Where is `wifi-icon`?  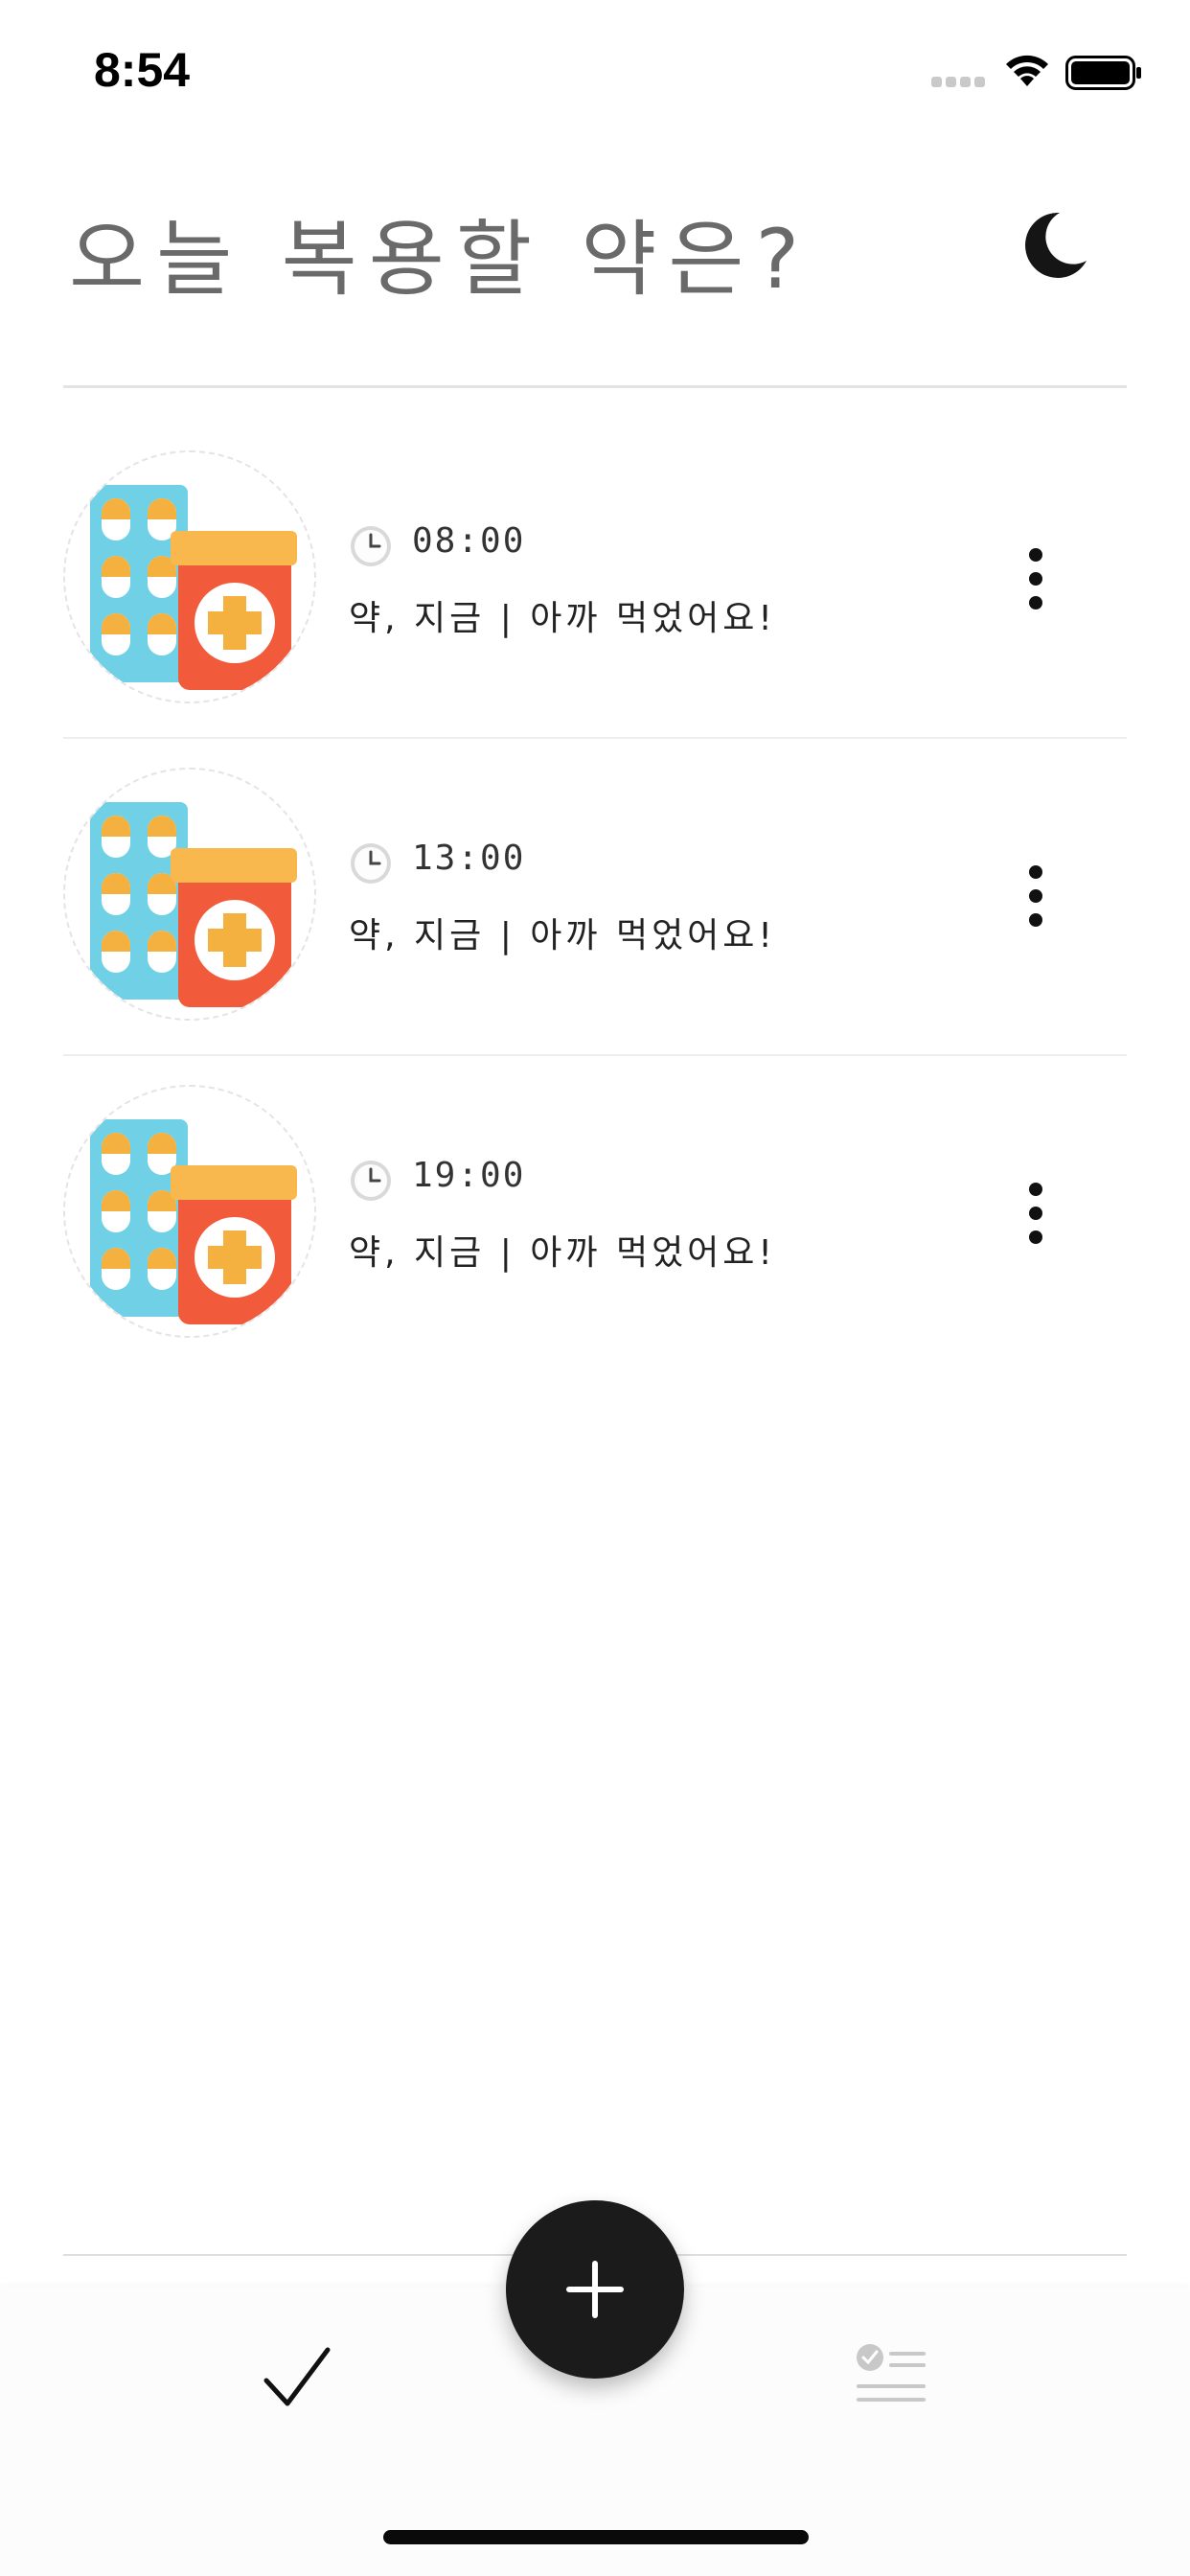
wifi-icon is located at coordinates (1027, 70).